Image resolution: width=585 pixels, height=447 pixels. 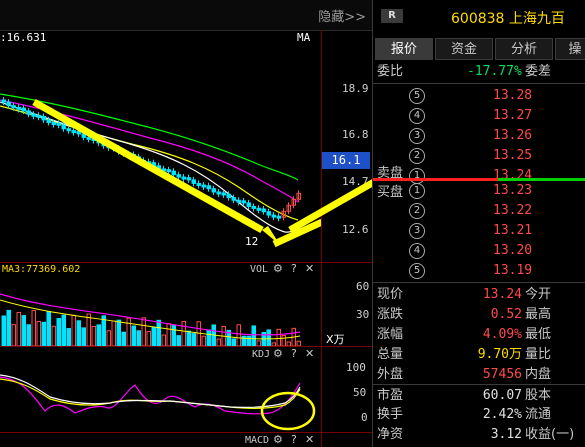 What do you see at coordinates (330, 206) in the screenshot?
I see `up-trend-arrow` at bounding box center [330, 206].